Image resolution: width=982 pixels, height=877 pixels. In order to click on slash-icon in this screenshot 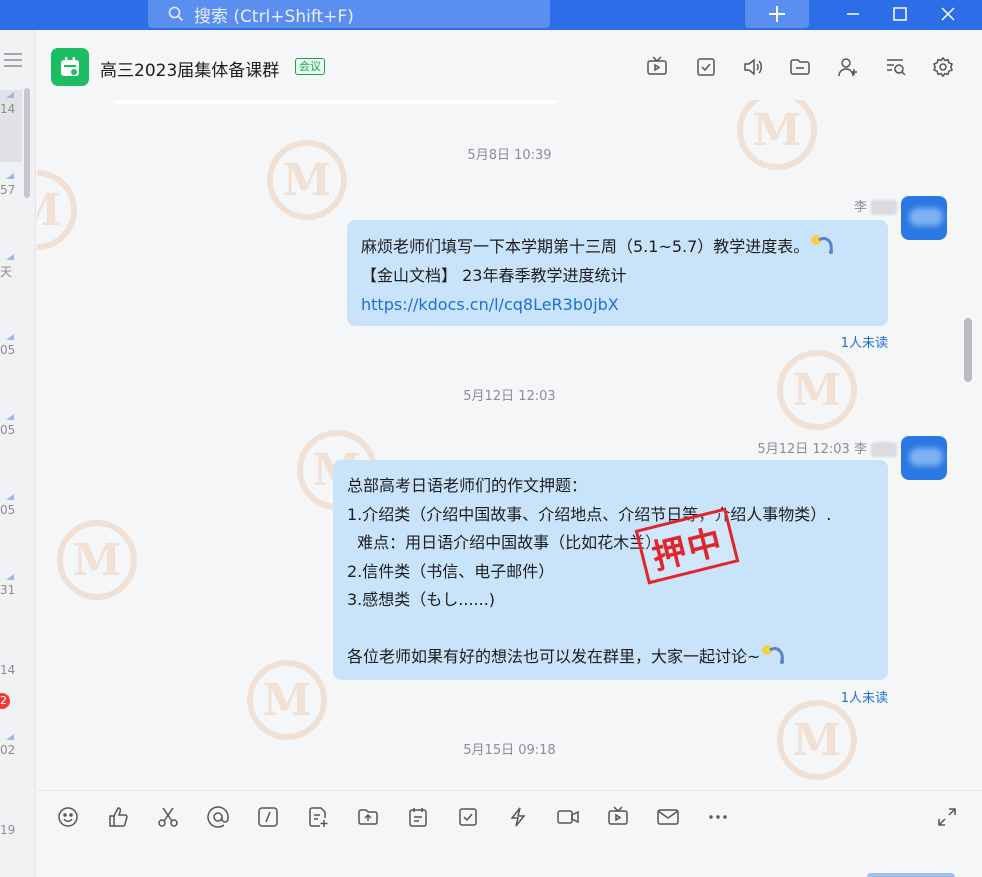, I will do `click(268, 817)`.